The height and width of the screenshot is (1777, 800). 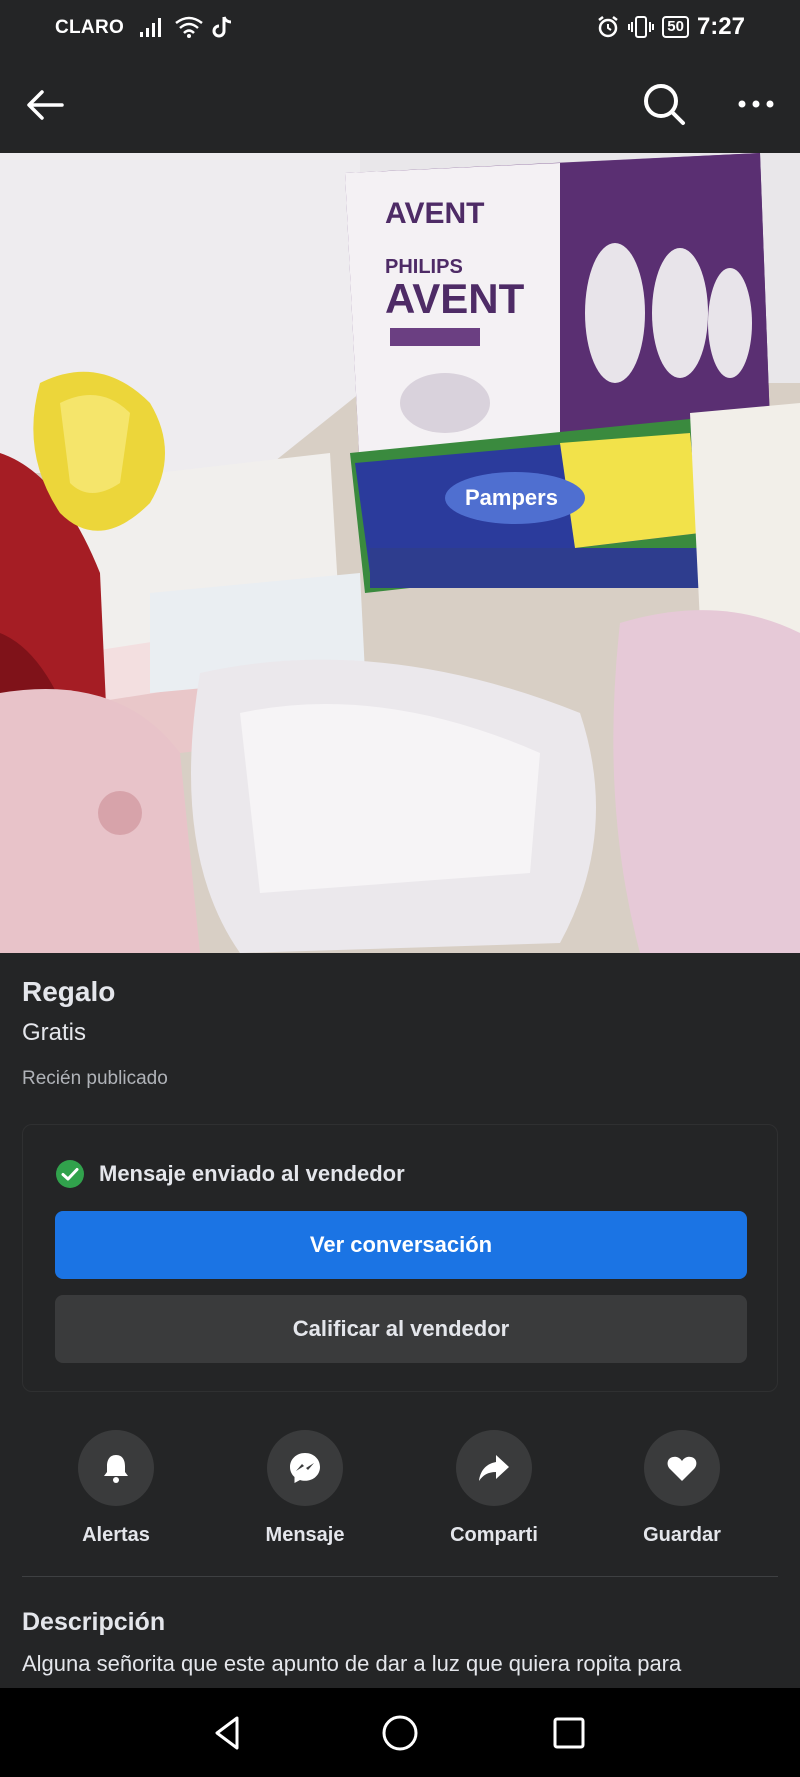 What do you see at coordinates (400, 1576) in the screenshot?
I see `section-divider` at bounding box center [400, 1576].